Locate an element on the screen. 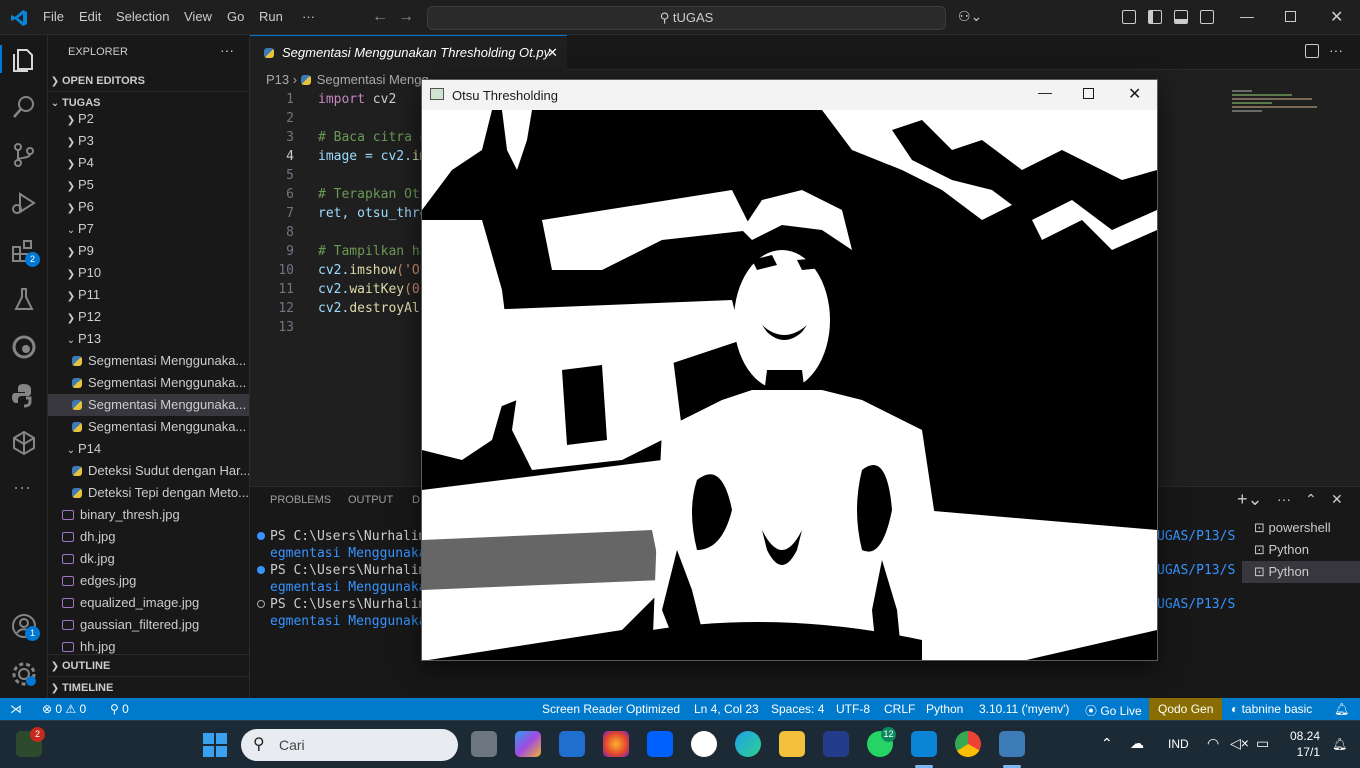 This screenshot has width=1360, height=768. code-line: cv2.waitKey(0 is located at coordinates (369, 289).